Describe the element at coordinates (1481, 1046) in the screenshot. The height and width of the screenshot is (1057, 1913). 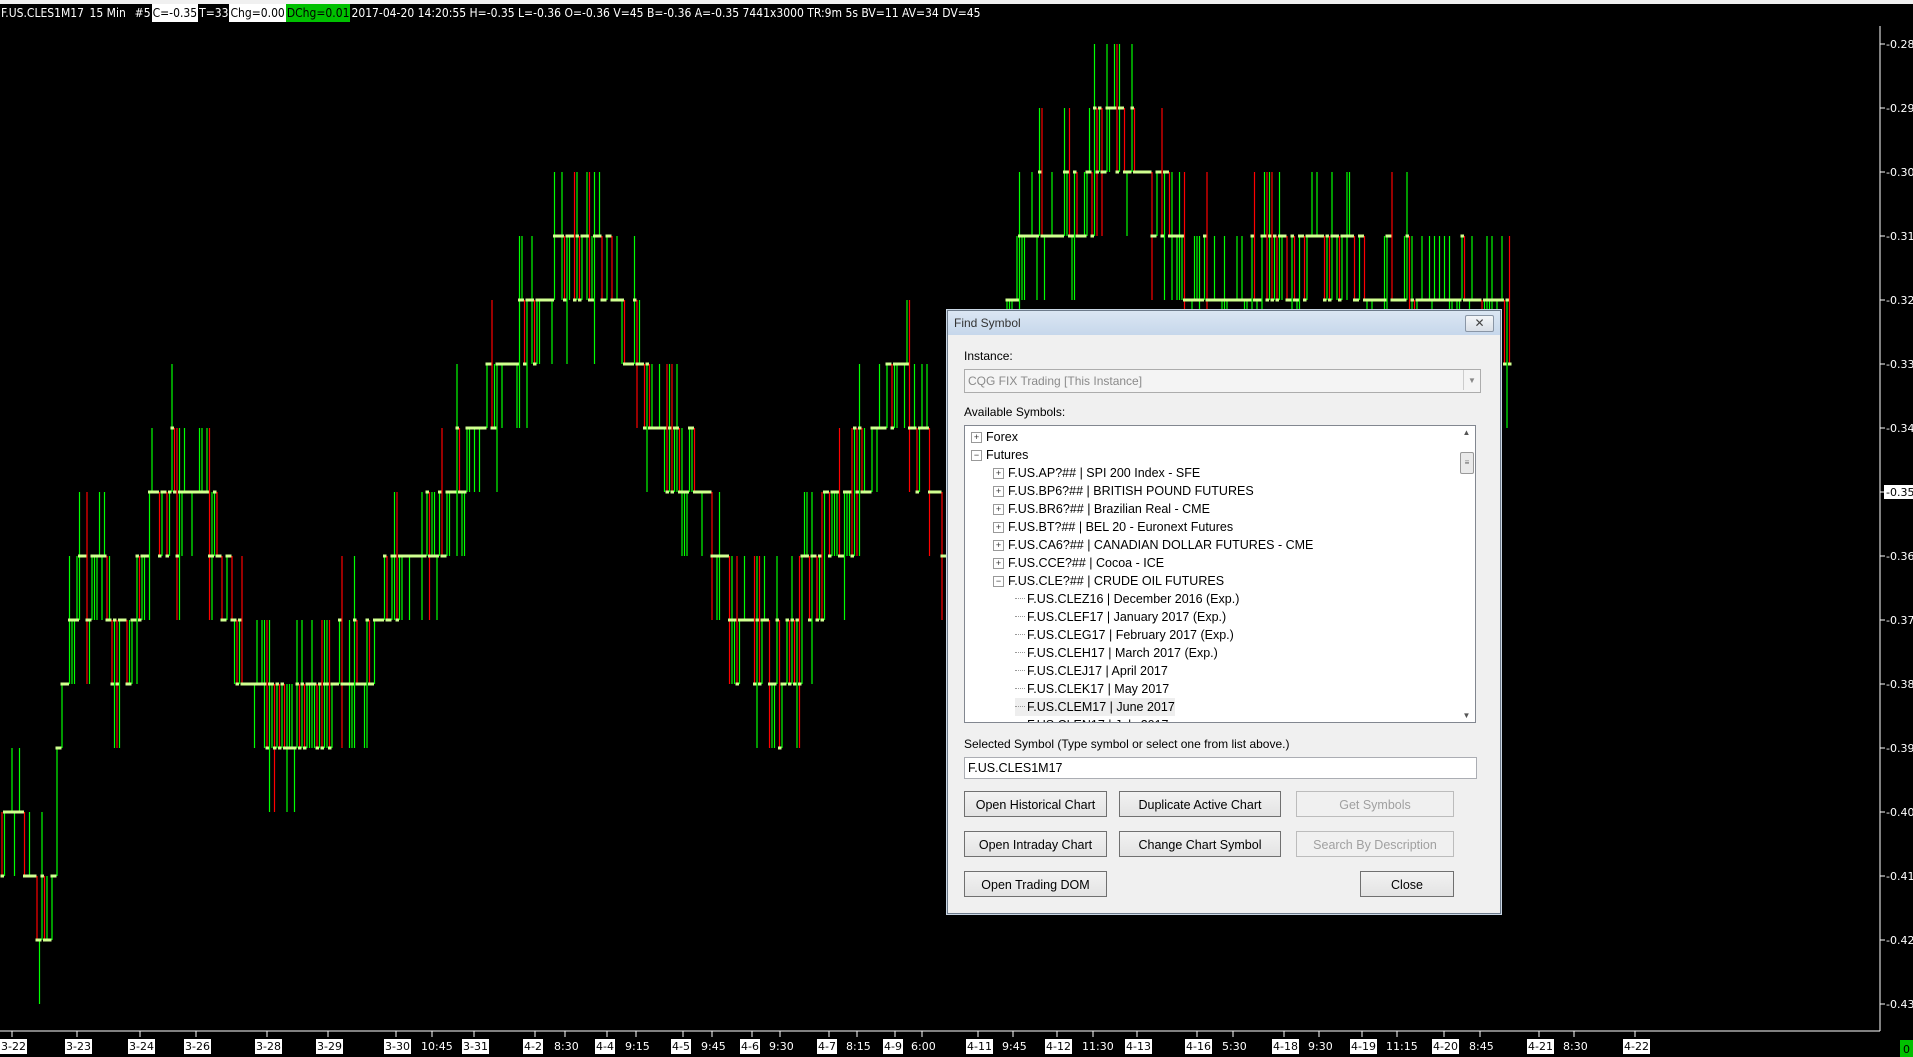
I see `x-tick-label: 8:45` at that location.